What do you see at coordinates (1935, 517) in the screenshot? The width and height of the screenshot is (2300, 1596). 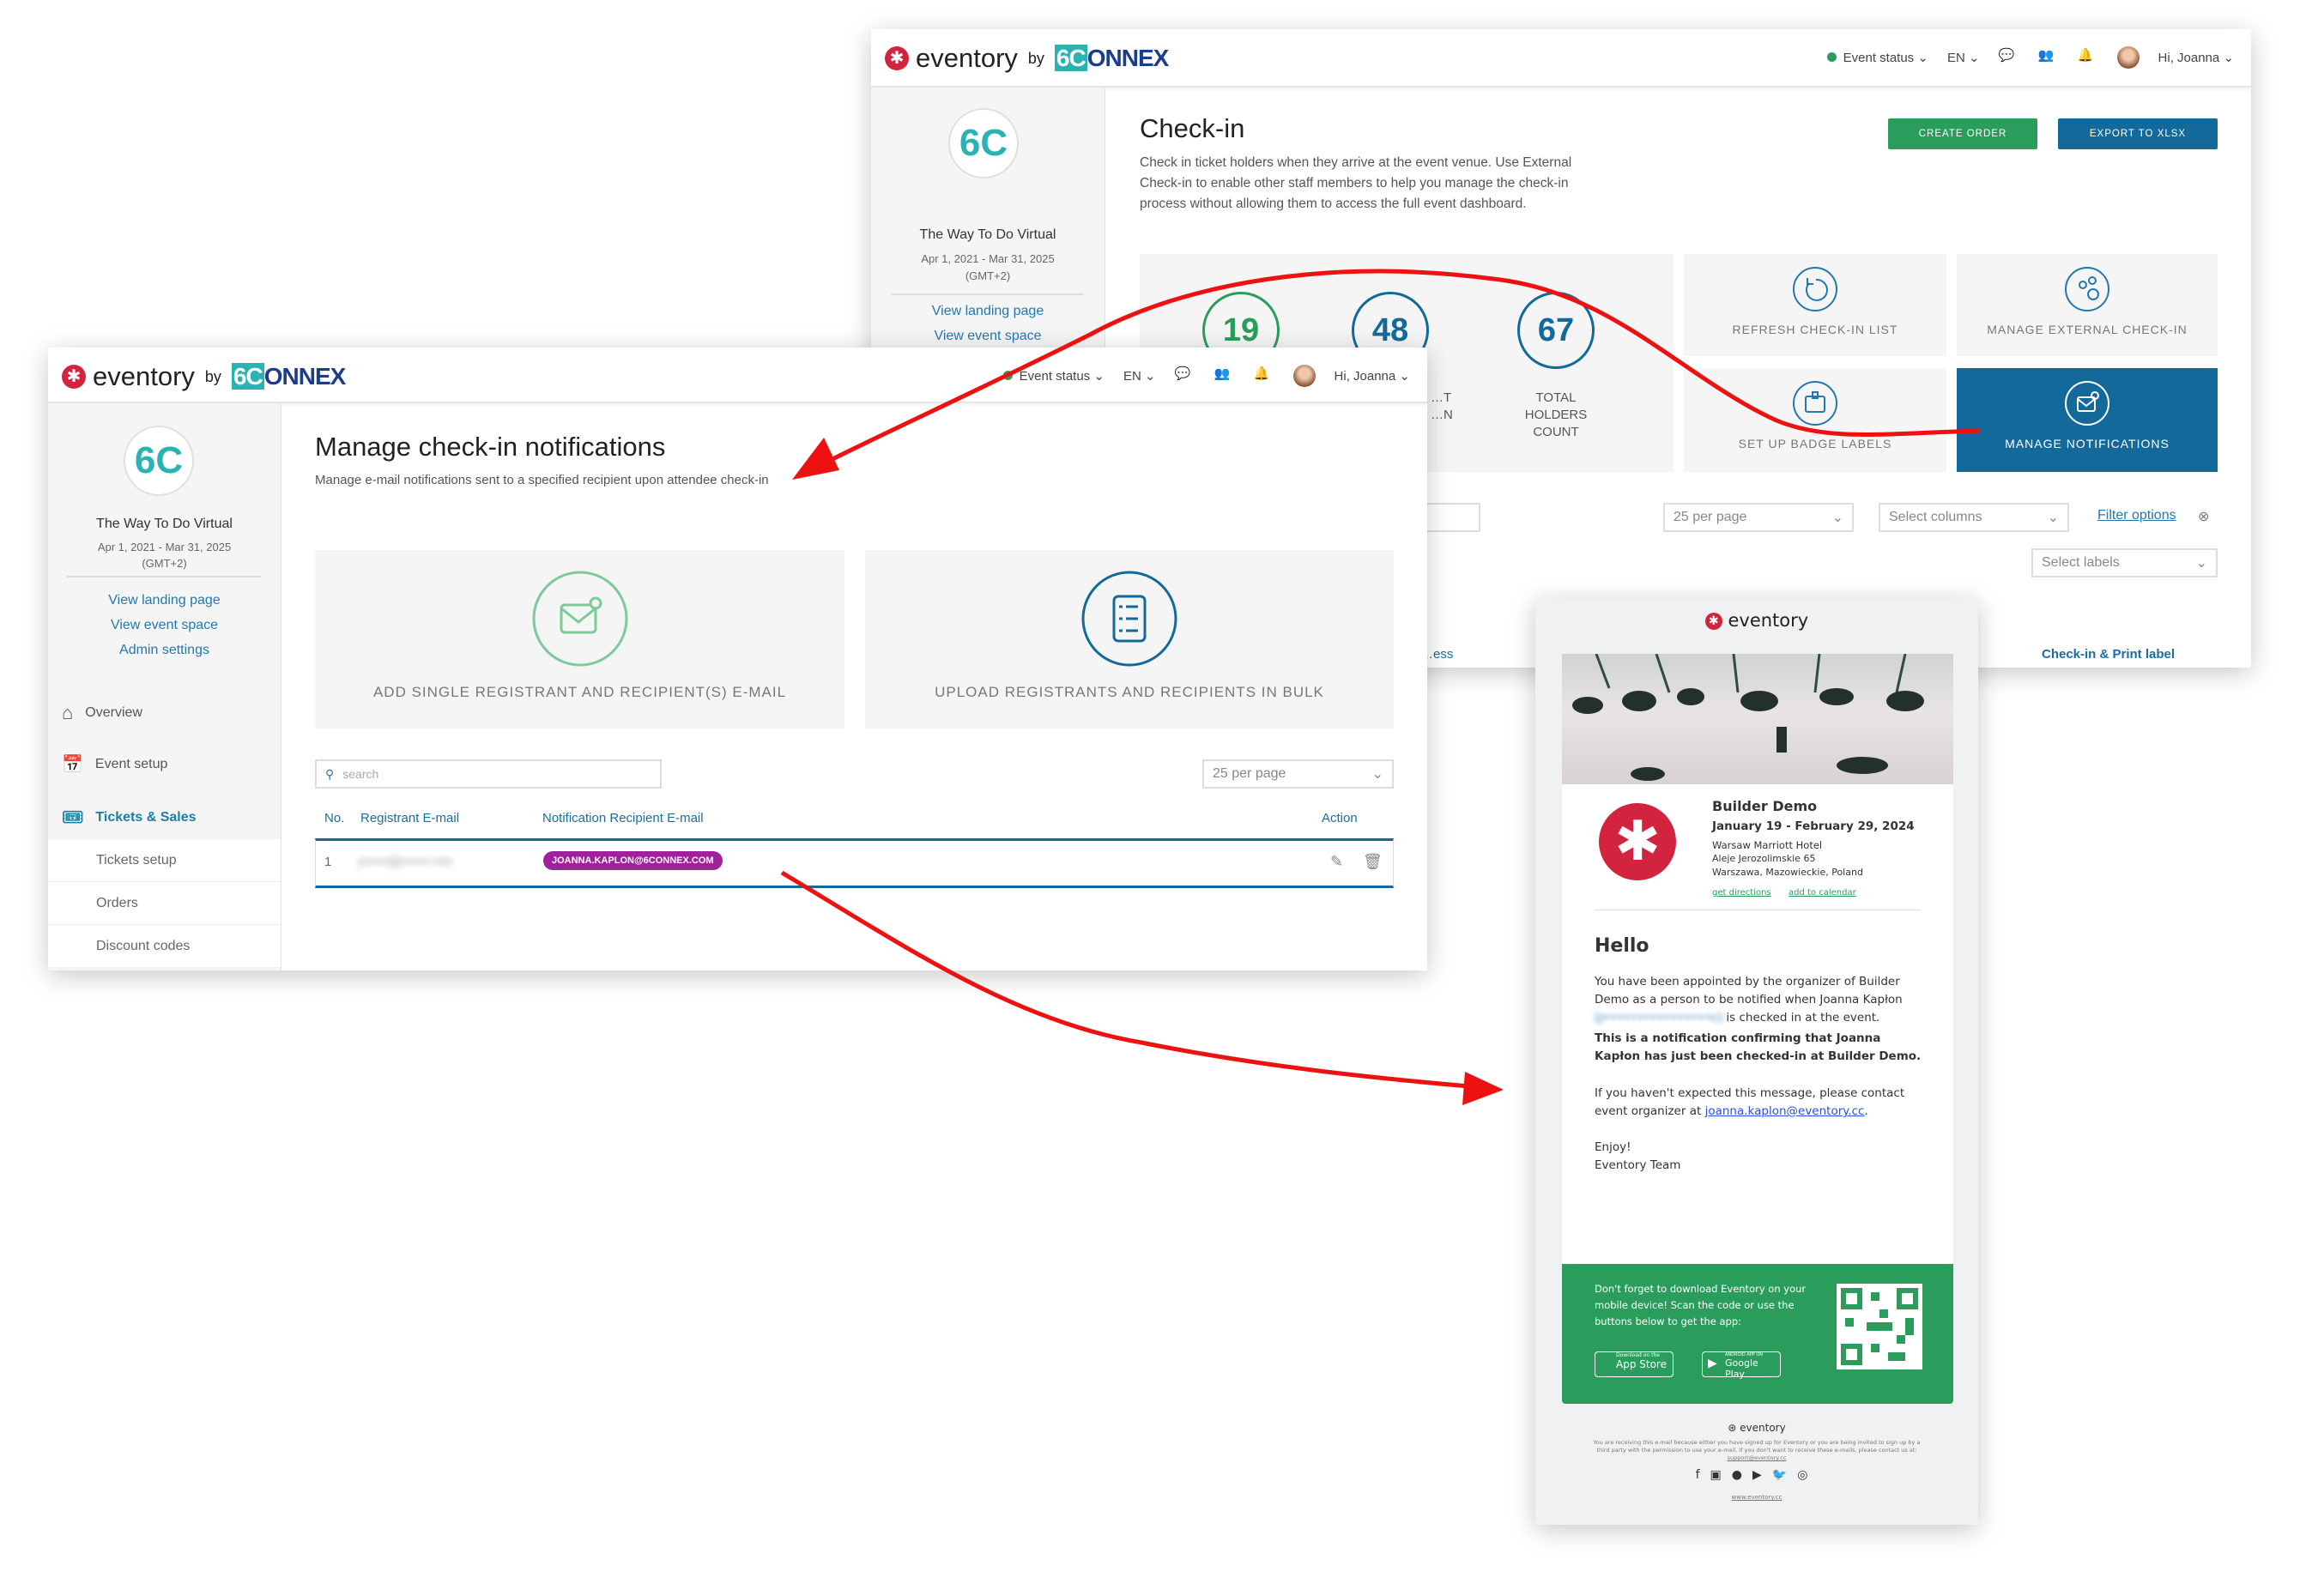 I see `select-columns-value: Select columns` at bounding box center [1935, 517].